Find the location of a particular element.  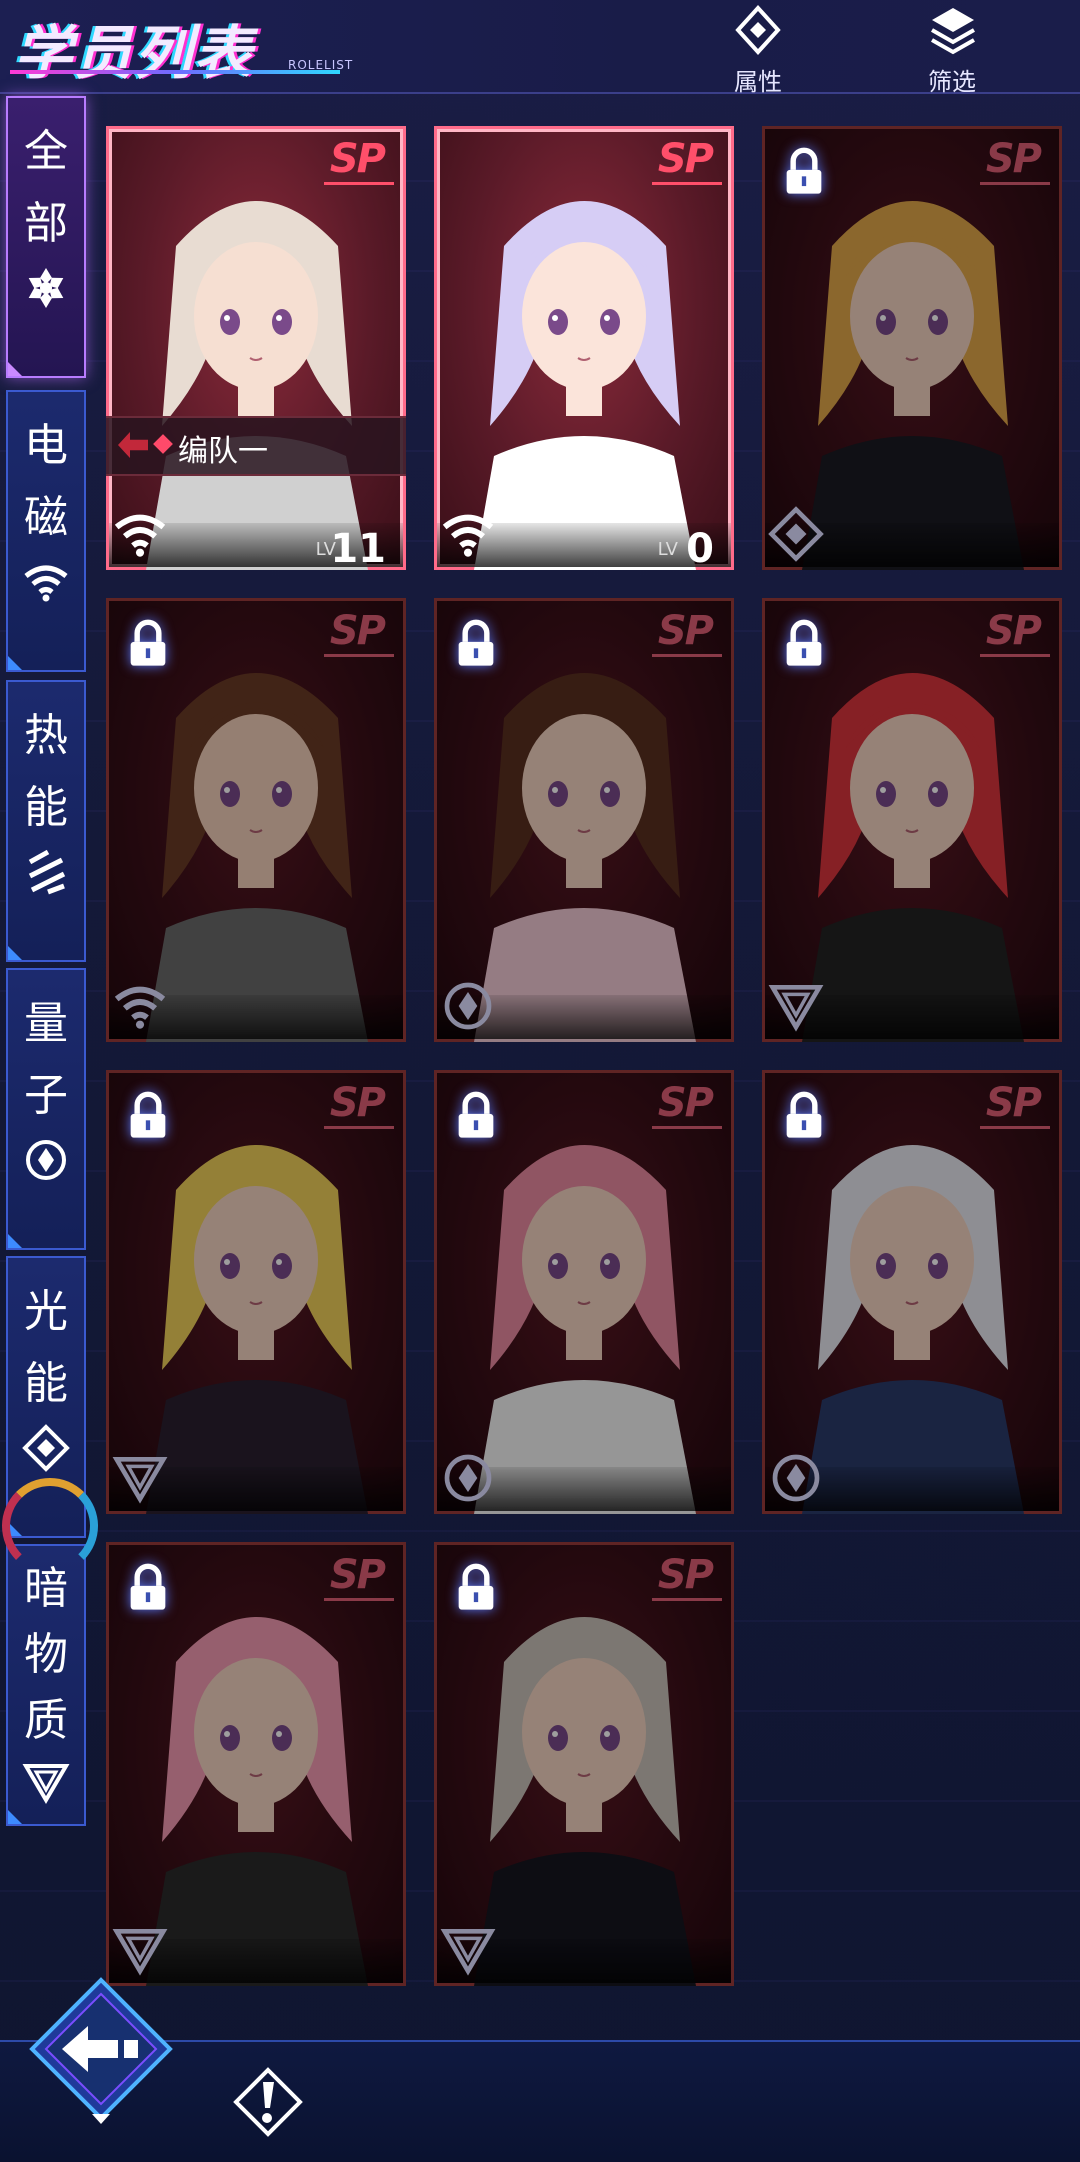

thermal-icon is located at coordinates (47, 872).